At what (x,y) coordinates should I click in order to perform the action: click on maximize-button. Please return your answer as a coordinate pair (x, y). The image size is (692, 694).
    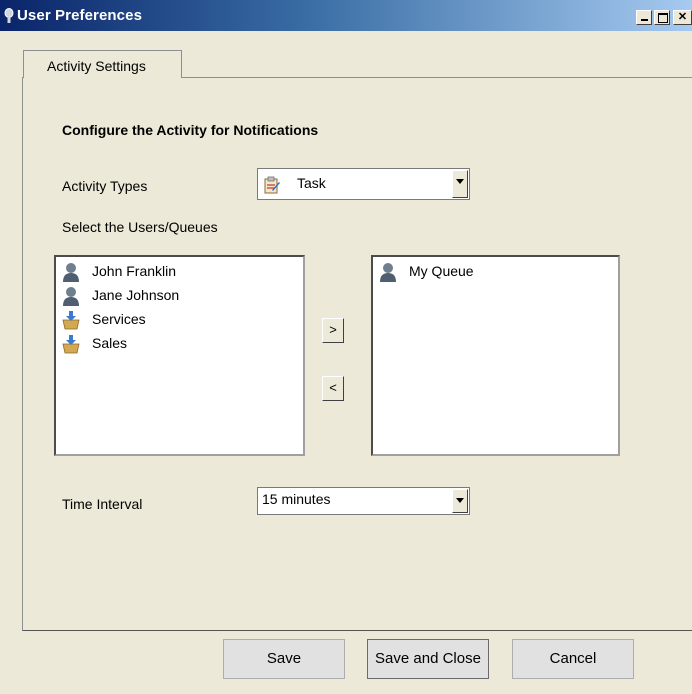
    Looking at the image, I should click on (662, 17).